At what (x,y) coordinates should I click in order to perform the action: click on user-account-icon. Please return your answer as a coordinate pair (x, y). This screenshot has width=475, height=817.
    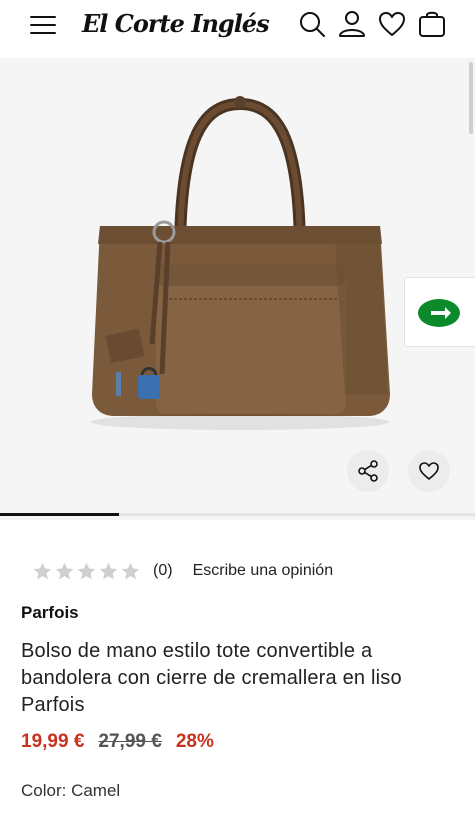
    Looking at the image, I should click on (352, 24).